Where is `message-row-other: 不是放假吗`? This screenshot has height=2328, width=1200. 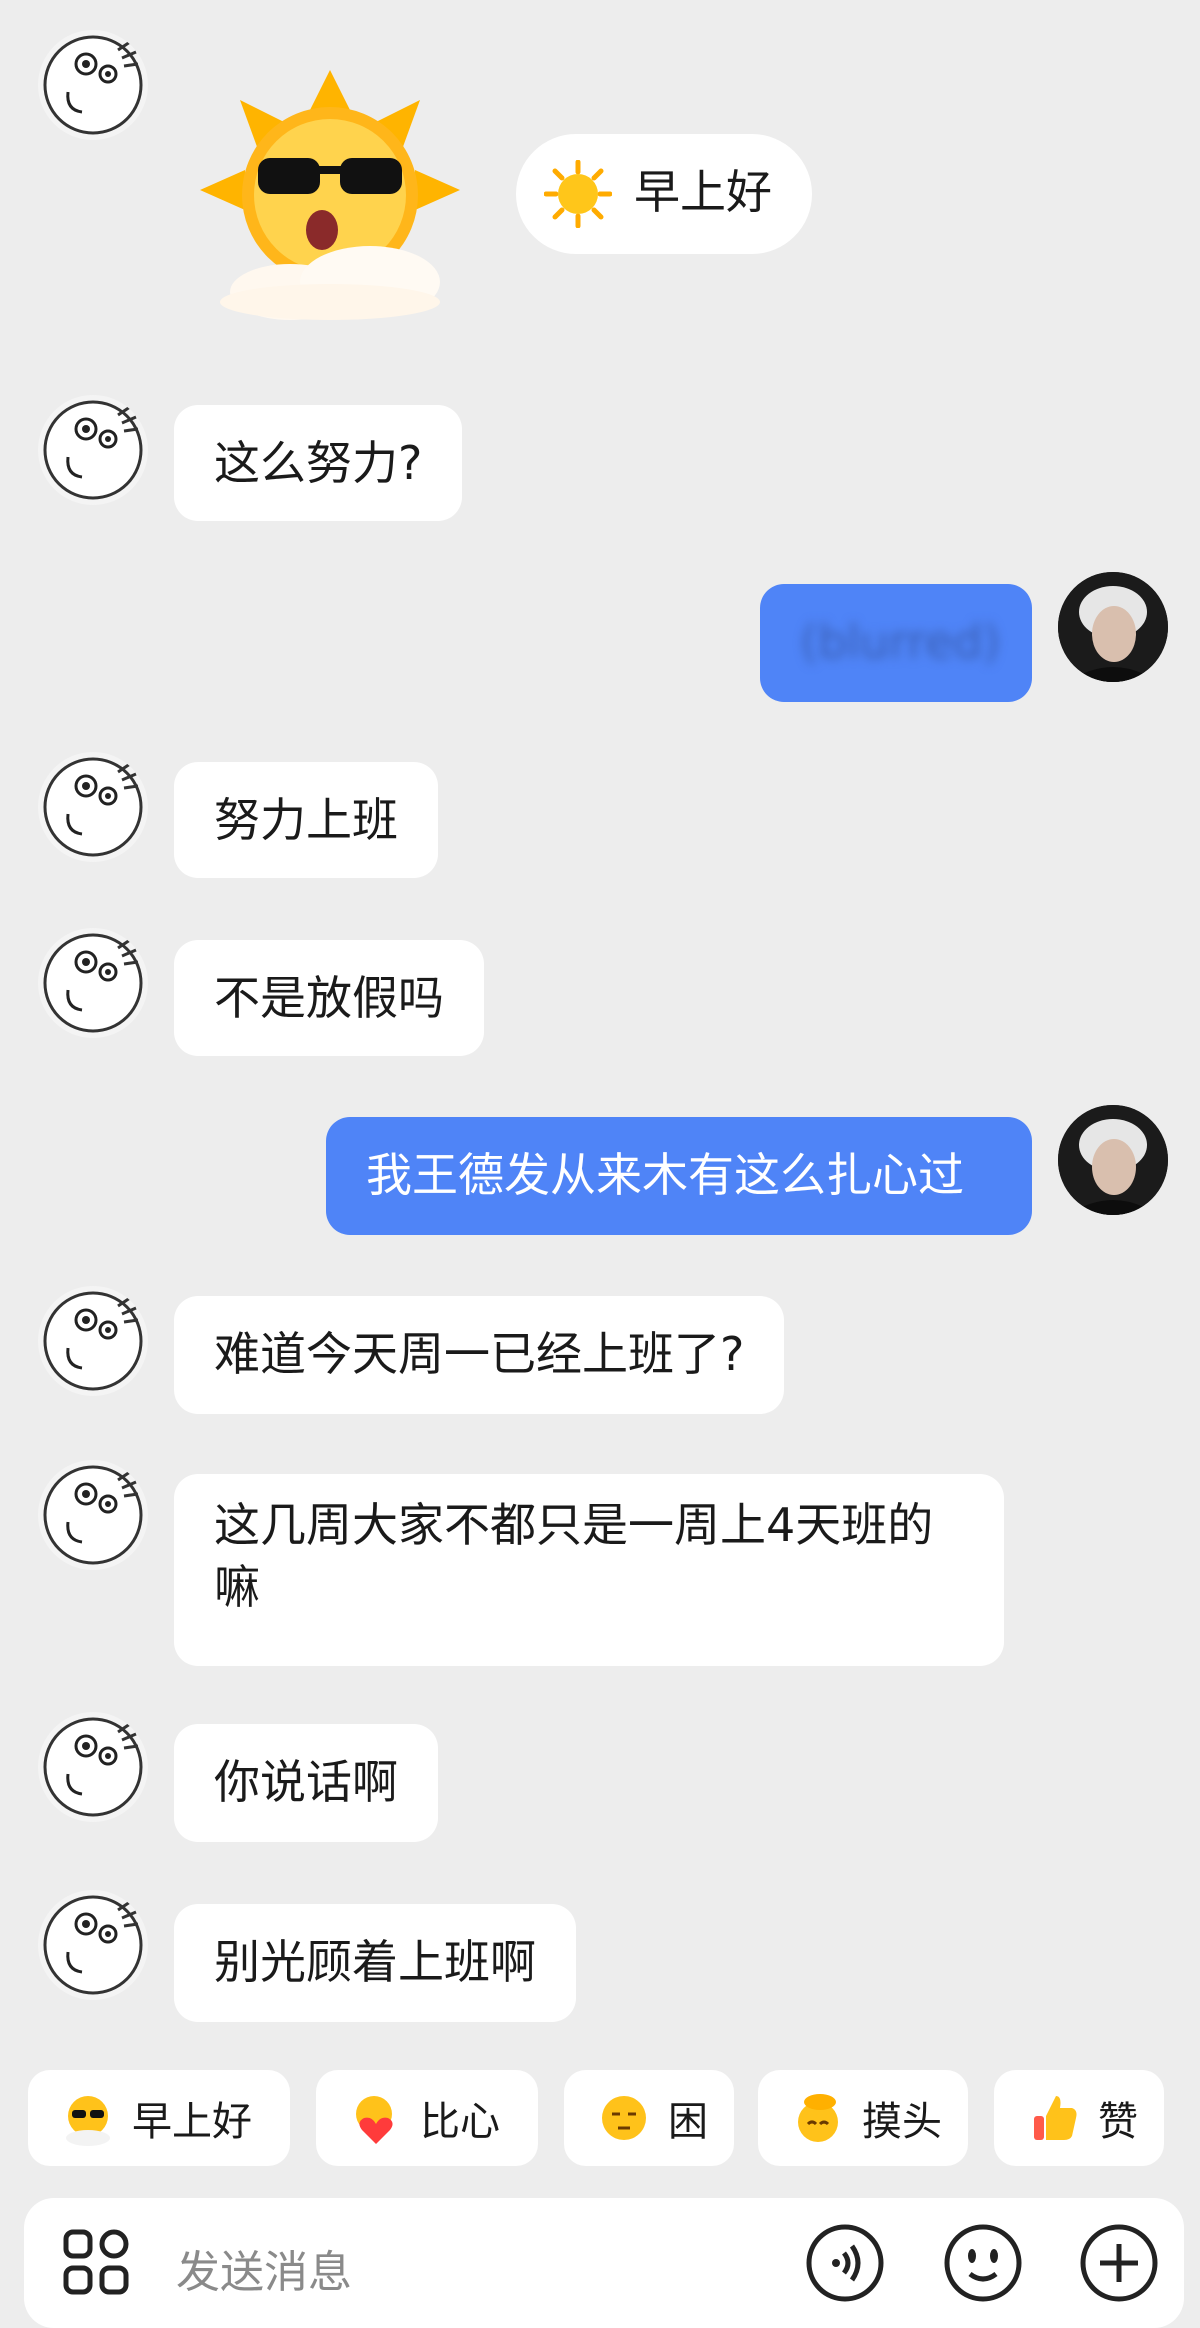
message-row-other: 不是放假吗 is located at coordinates (600, 993).